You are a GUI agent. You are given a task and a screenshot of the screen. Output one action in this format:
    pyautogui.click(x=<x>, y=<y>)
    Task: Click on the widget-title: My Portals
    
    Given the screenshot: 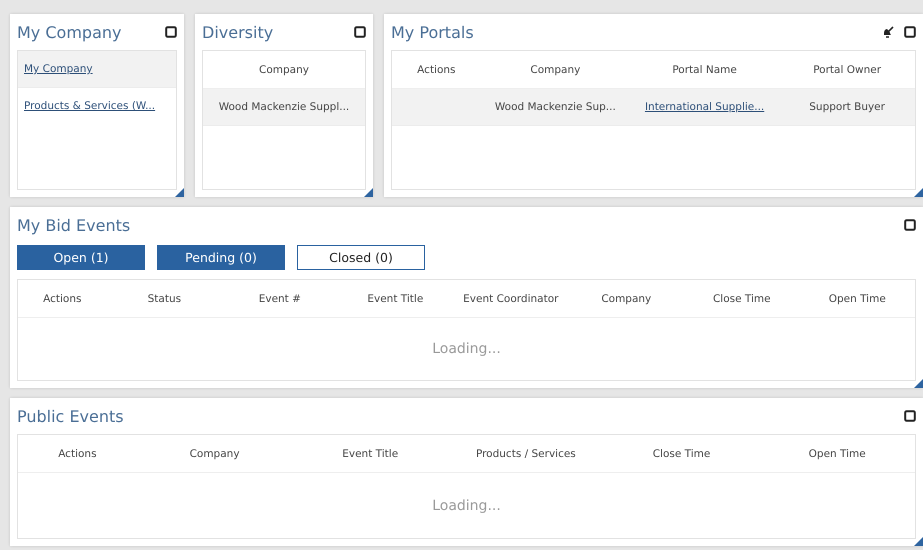 What is the action you would take?
    pyautogui.click(x=433, y=32)
    